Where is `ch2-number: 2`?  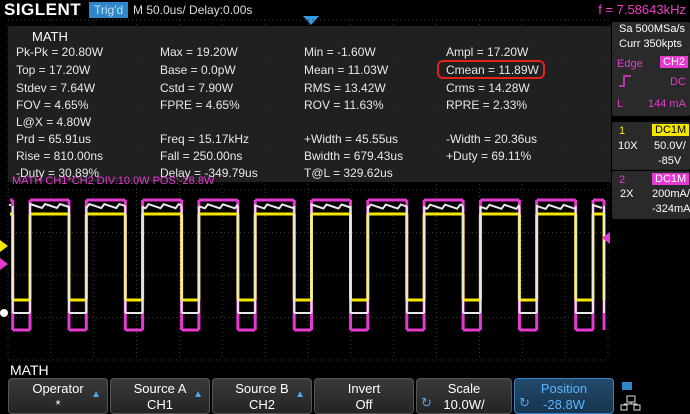
ch2-number: 2 is located at coordinates (622, 180).